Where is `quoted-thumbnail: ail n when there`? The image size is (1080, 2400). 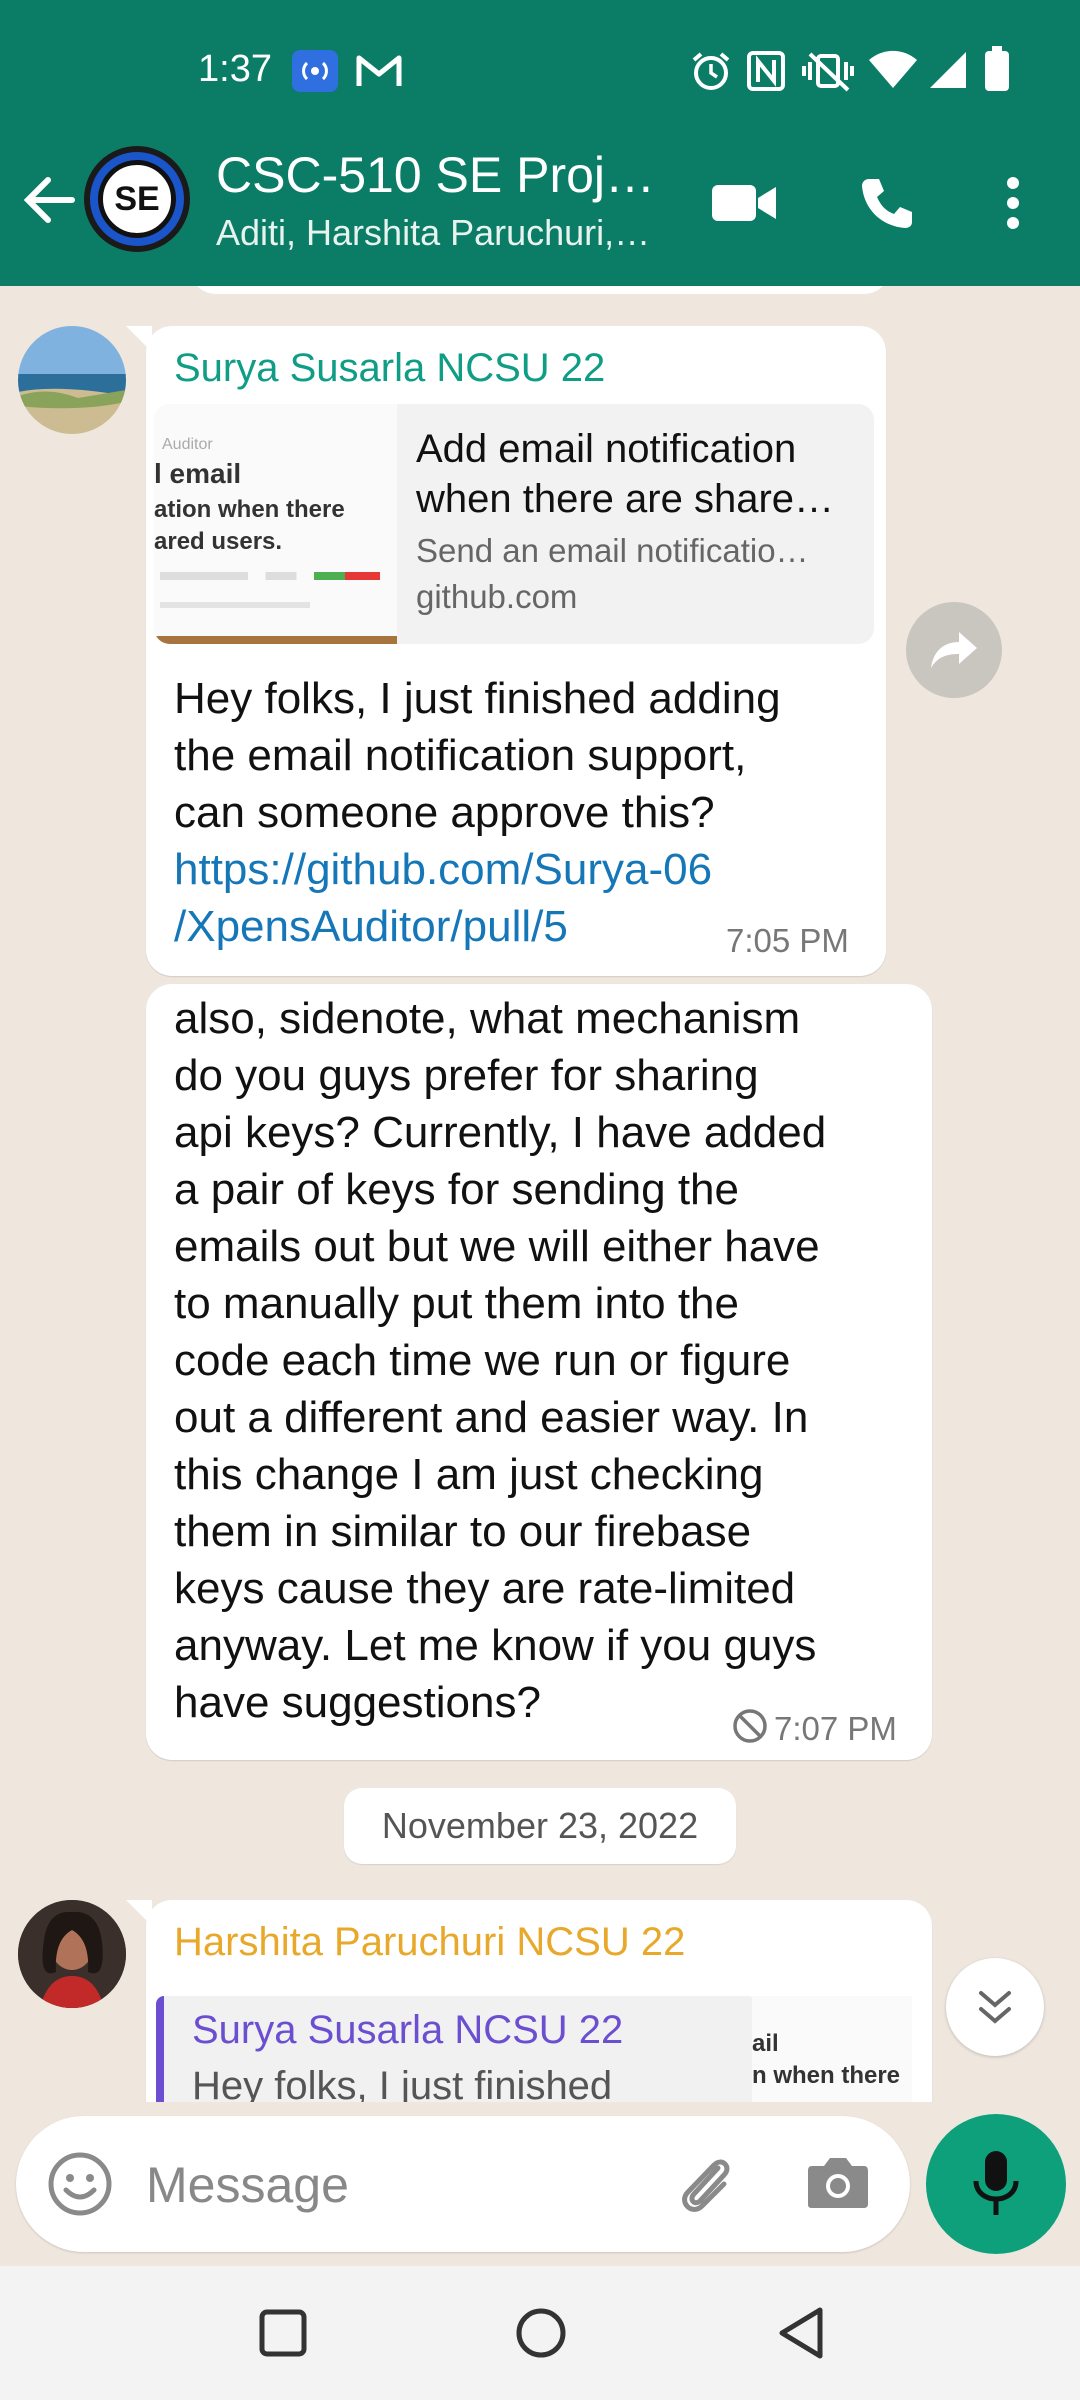
quoted-thumbnail: ail n when there is located at coordinates (832, 2049).